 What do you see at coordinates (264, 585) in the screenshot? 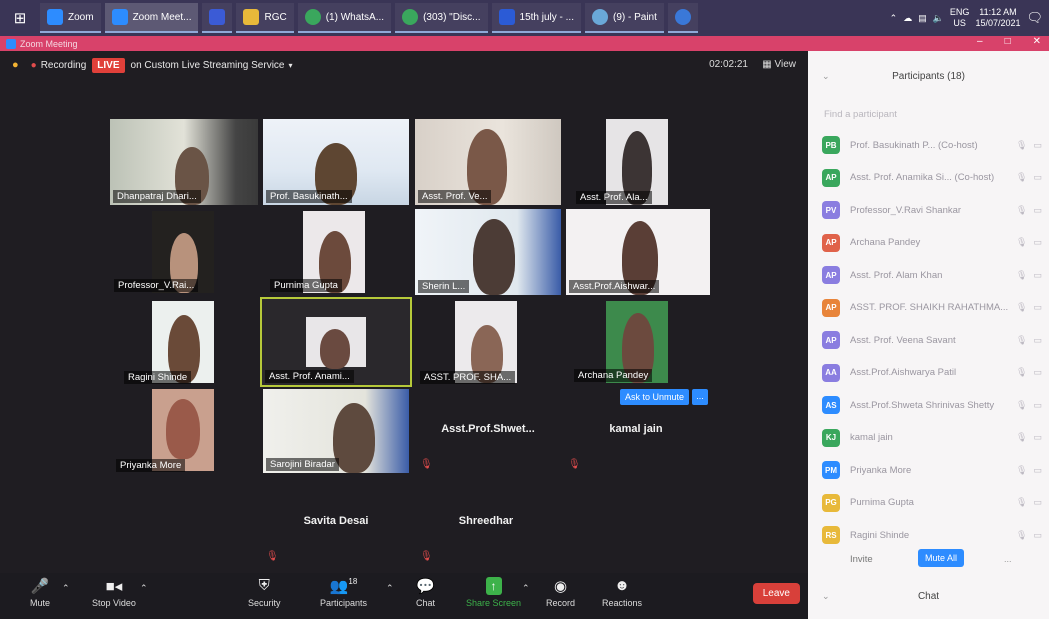
I see `shield-icon: ⛨` at bounding box center [264, 585].